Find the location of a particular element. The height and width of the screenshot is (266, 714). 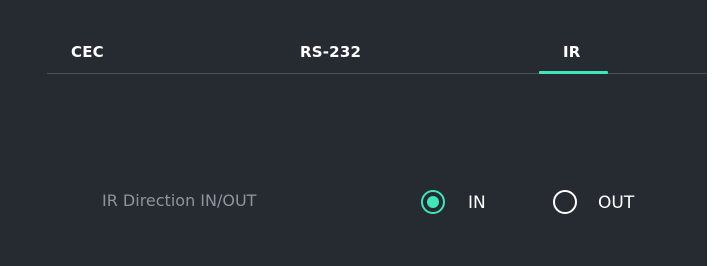

tab-bar: CEC RS-232 IR is located at coordinates (377, 54).